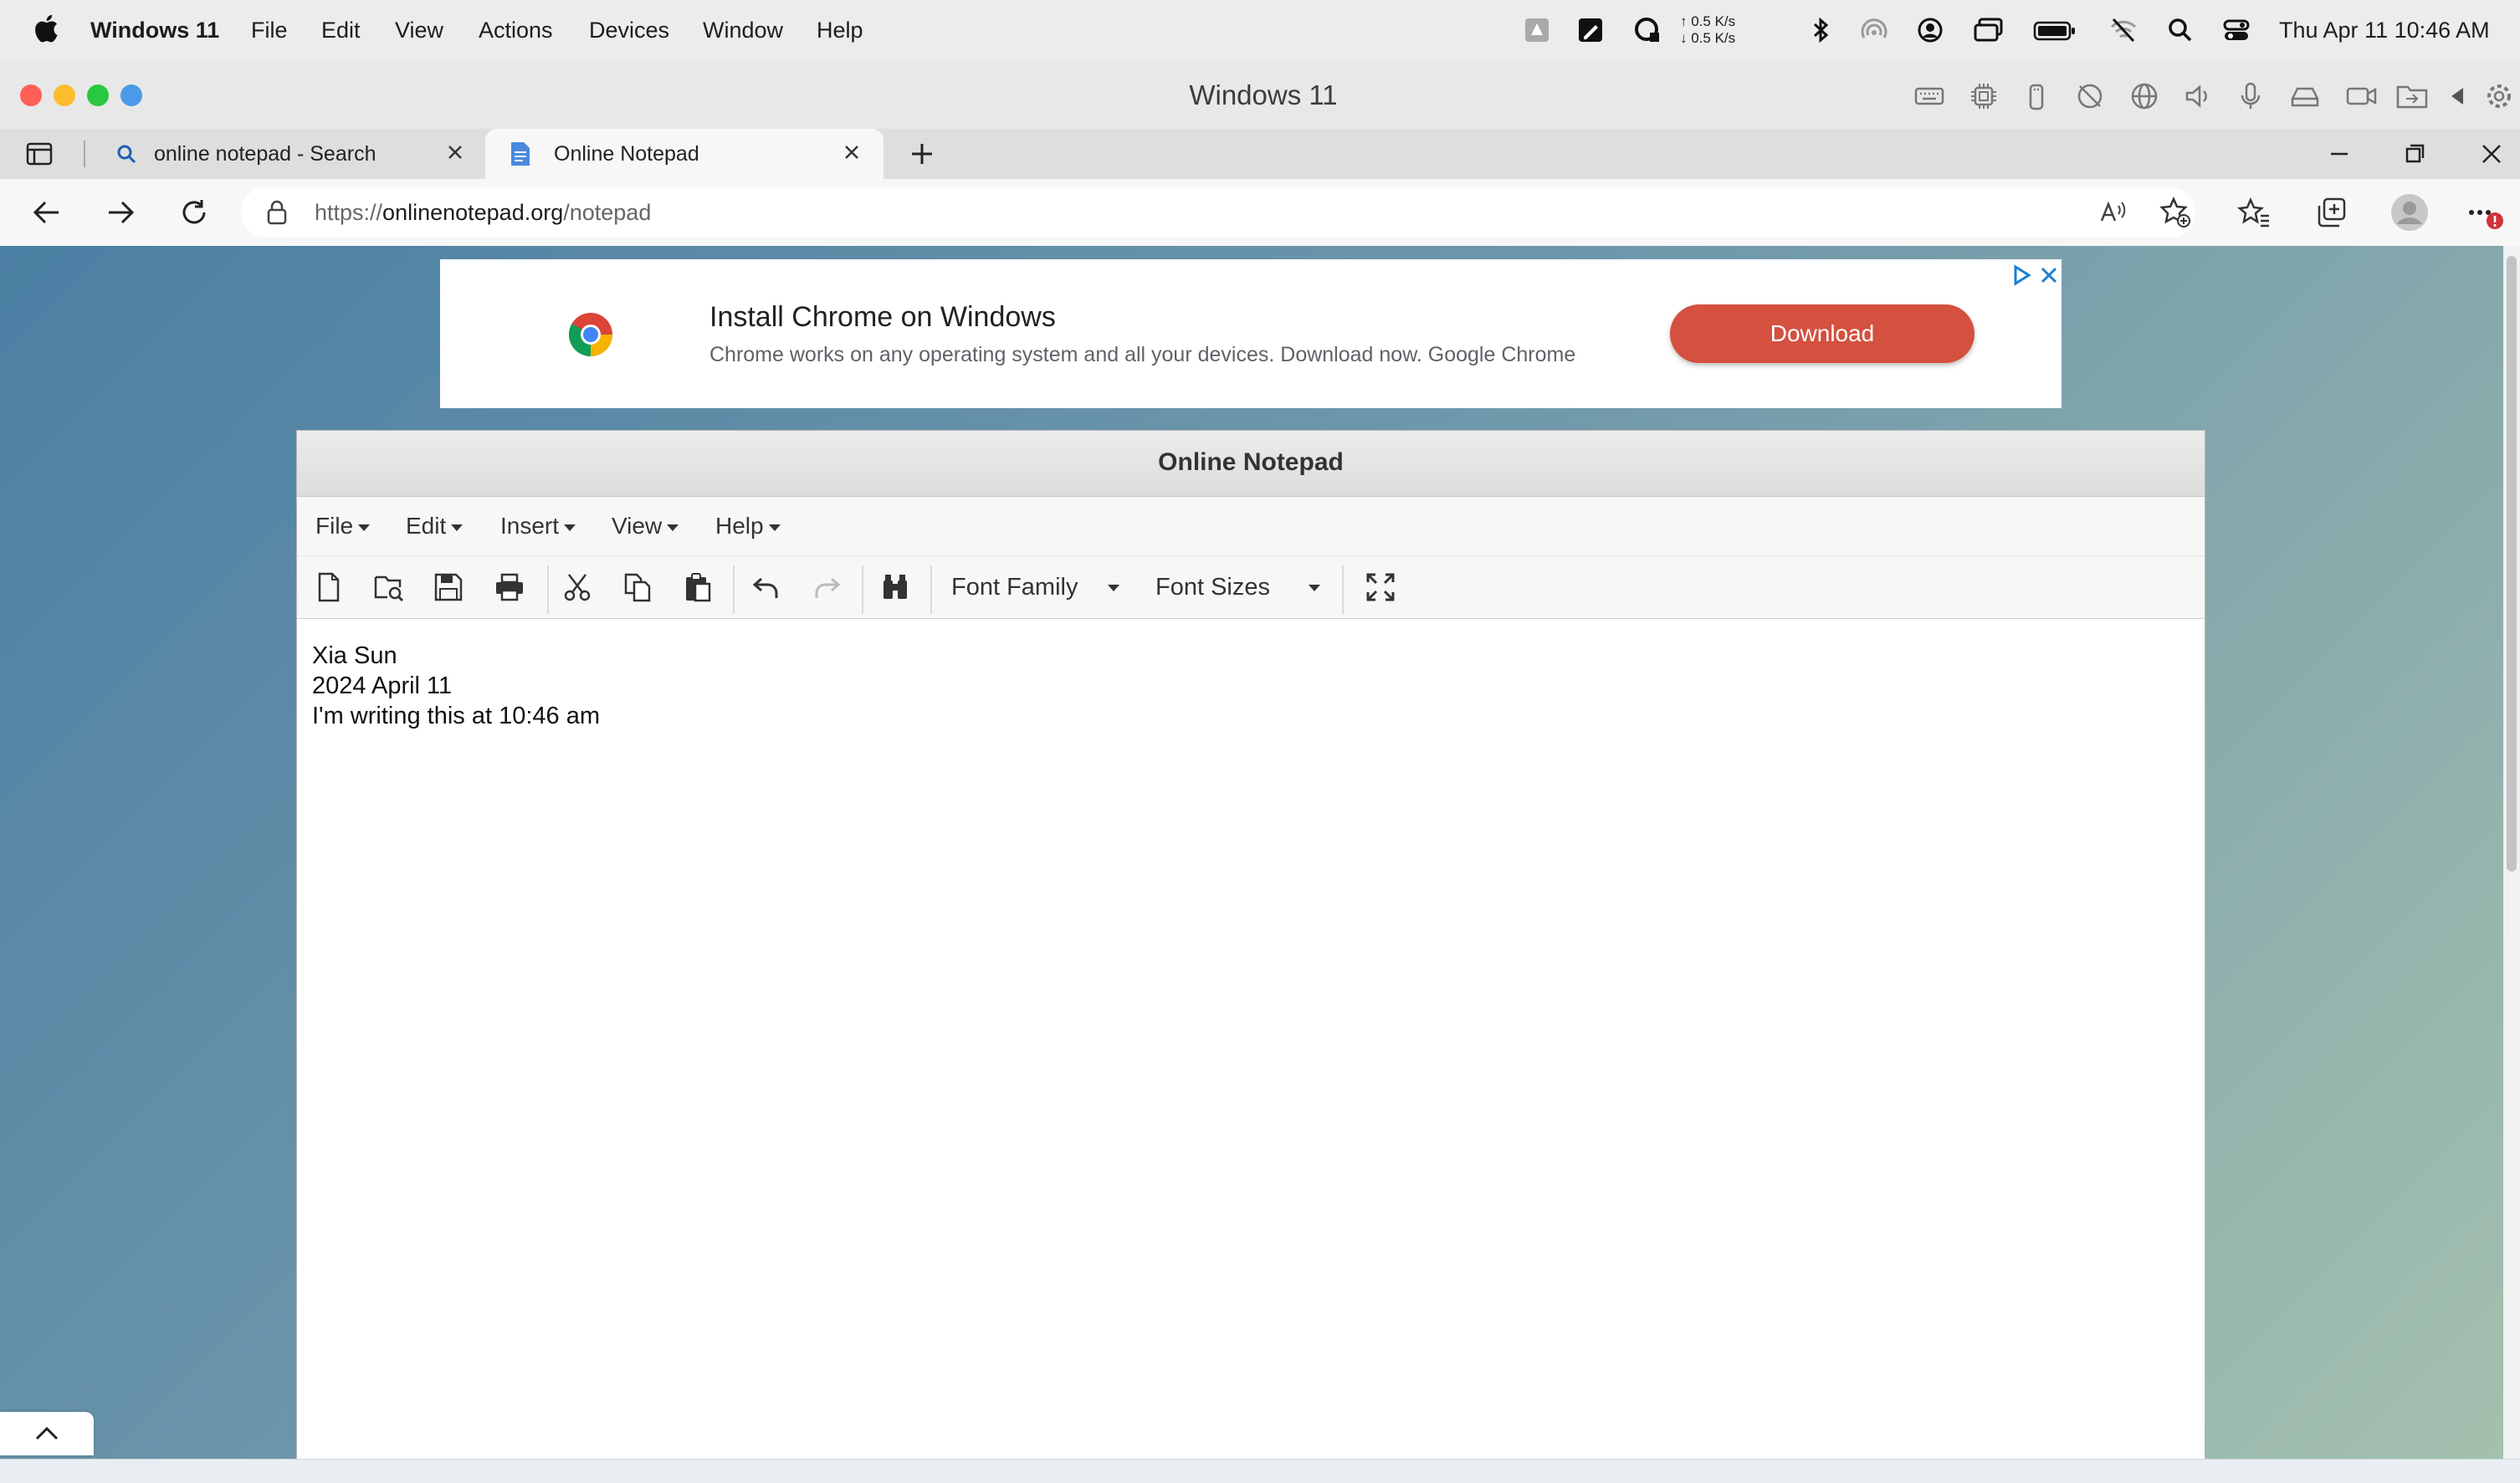 Image resolution: width=2520 pixels, height=1483 pixels. What do you see at coordinates (349, 212) in the screenshot?
I see `url-scheme: https://` at bounding box center [349, 212].